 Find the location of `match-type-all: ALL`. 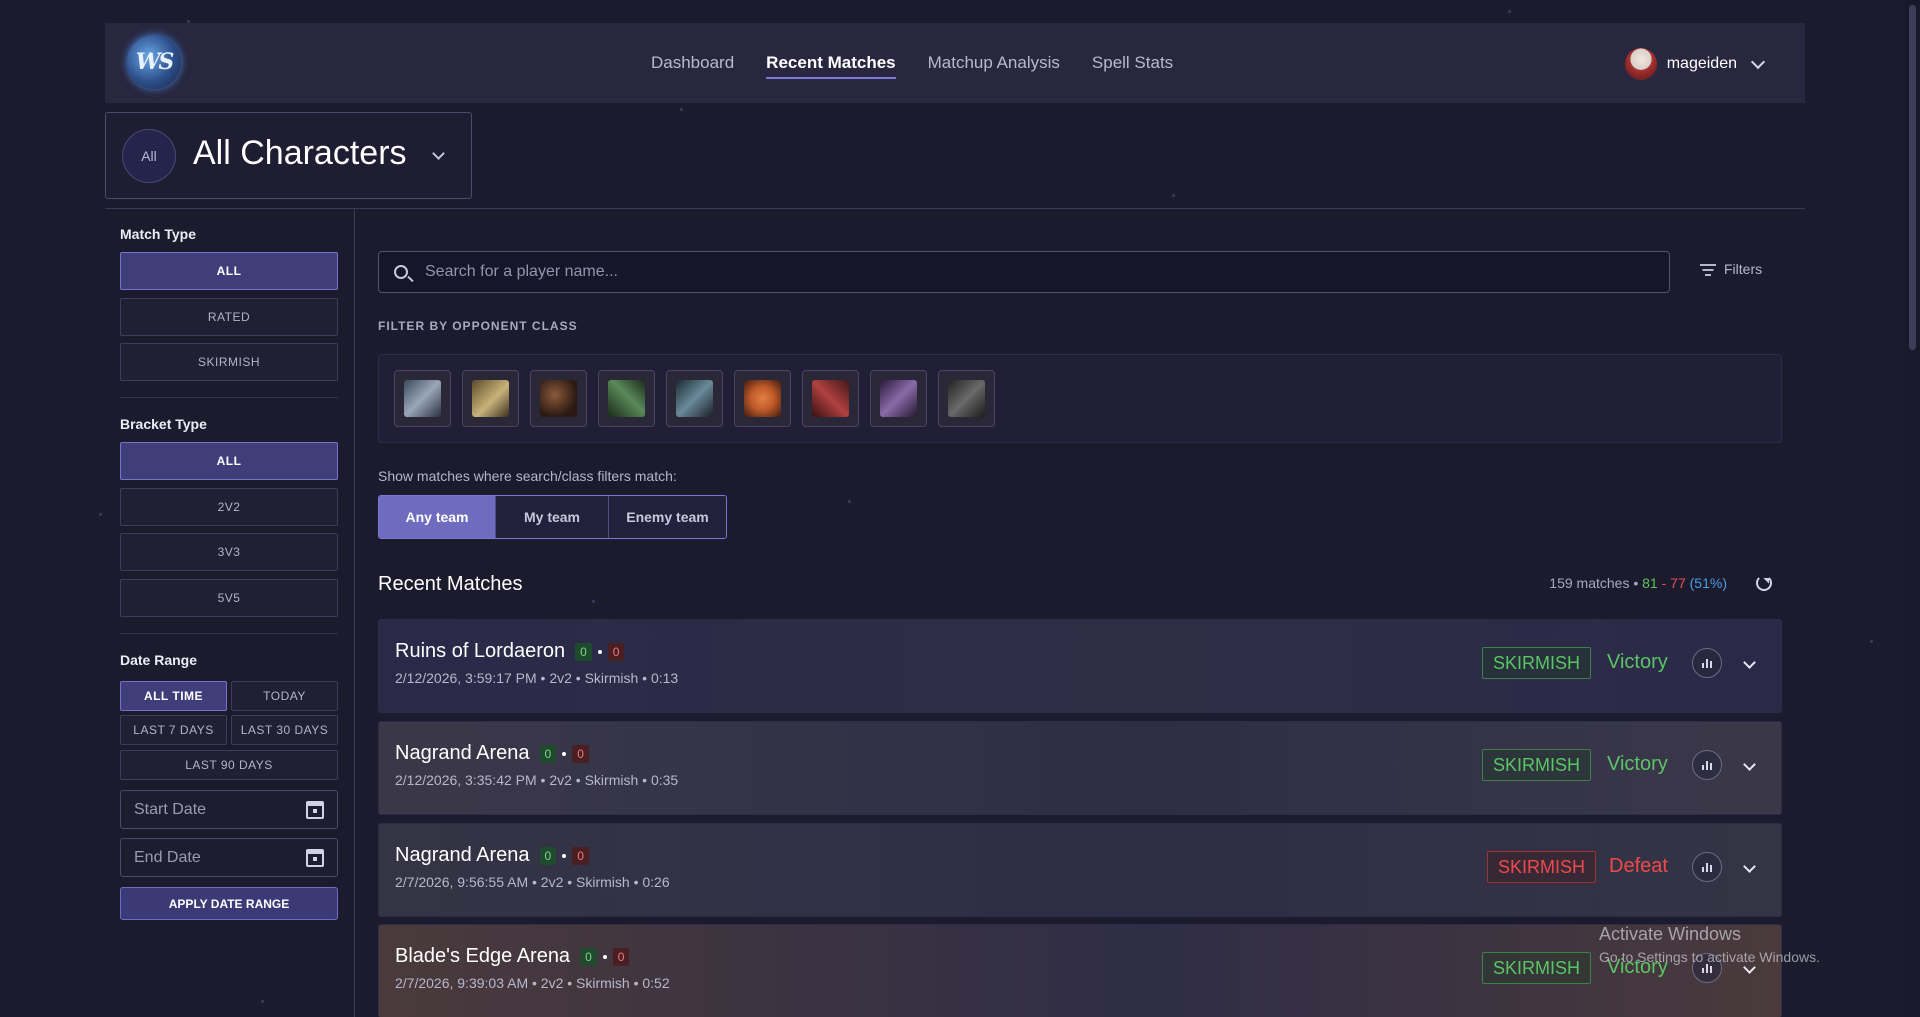

match-type-all: ALL is located at coordinates (229, 271).